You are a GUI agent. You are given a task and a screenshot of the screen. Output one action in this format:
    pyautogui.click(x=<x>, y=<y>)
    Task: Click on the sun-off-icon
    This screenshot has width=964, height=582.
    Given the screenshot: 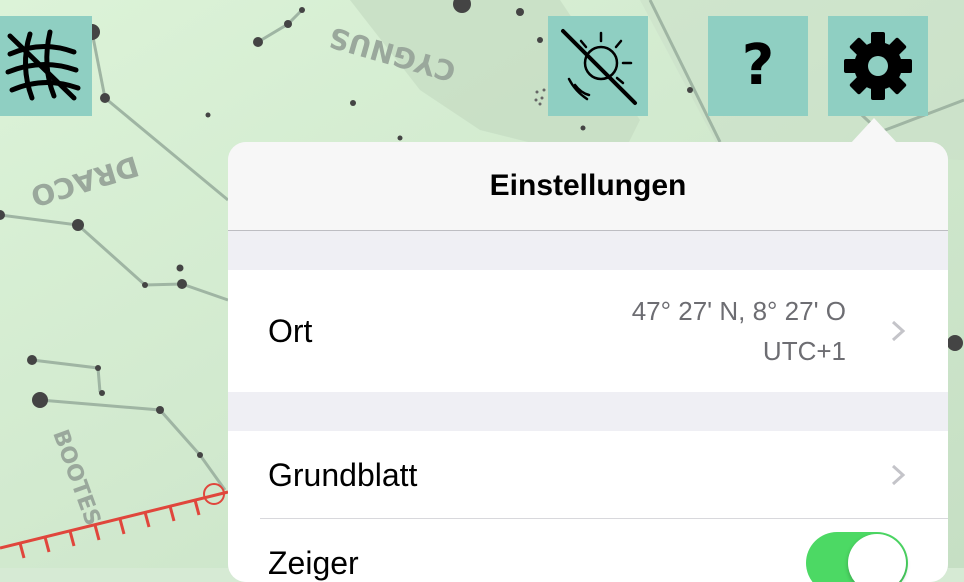 What is the action you would take?
    pyautogui.click(x=599, y=67)
    